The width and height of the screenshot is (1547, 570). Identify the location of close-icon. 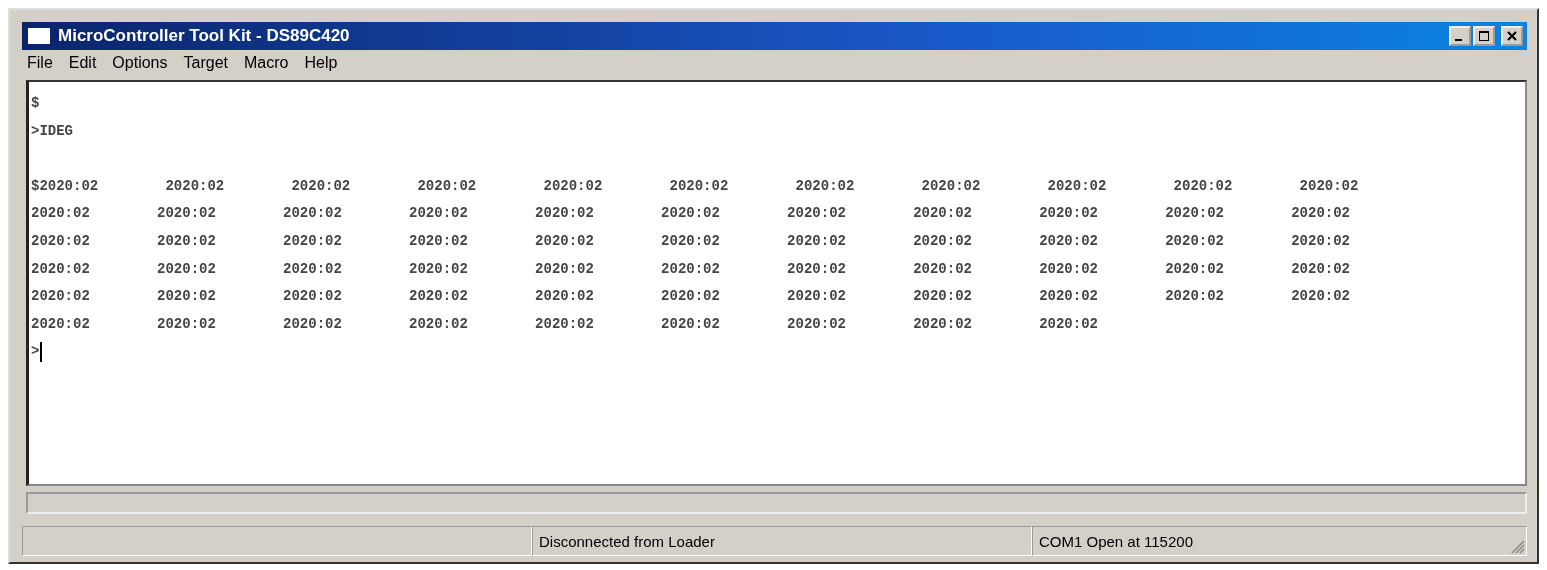
(1512, 36).